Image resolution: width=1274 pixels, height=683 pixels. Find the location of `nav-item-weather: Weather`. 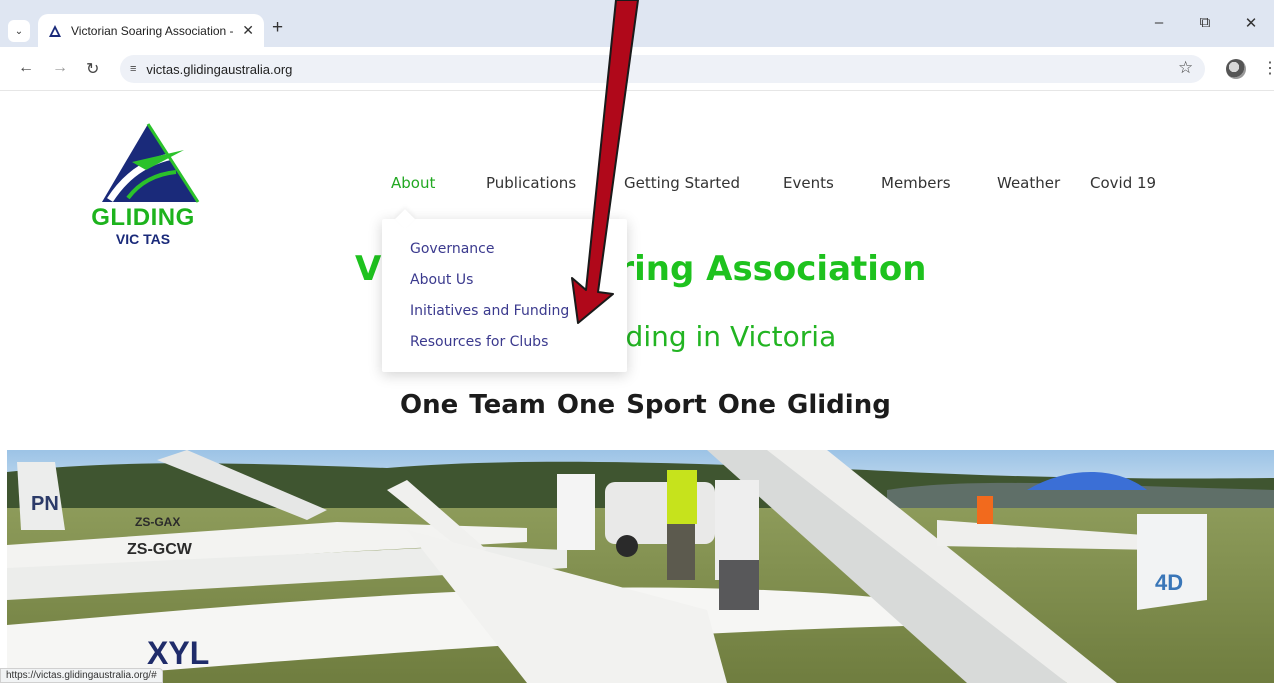

nav-item-weather: Weather is located at coordinates (1028, 183).